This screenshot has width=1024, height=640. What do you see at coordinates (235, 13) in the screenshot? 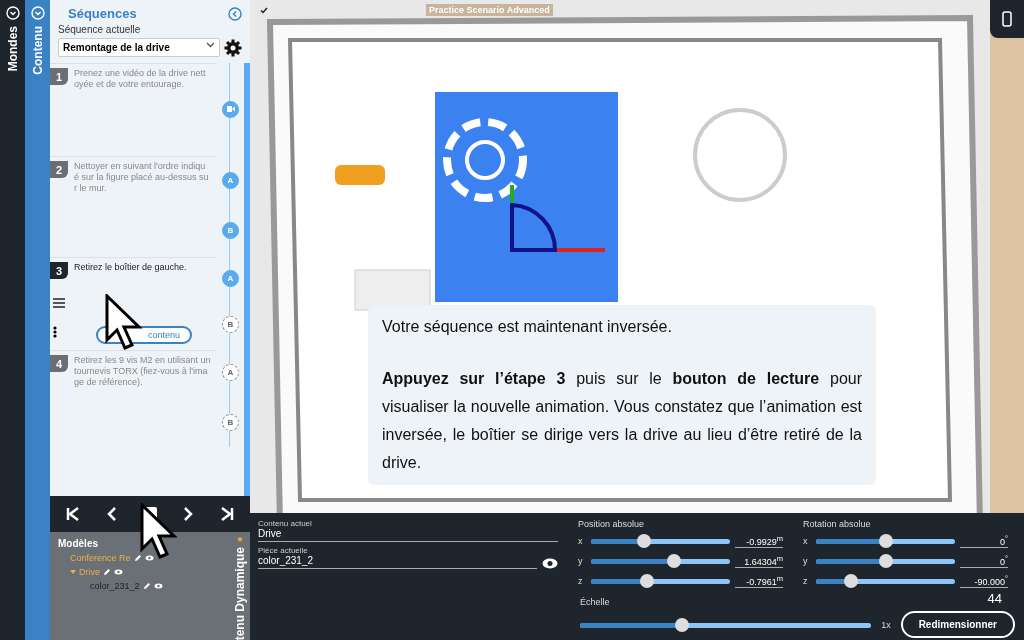
I see `collapse-icon` at bounding box center [235, 13].